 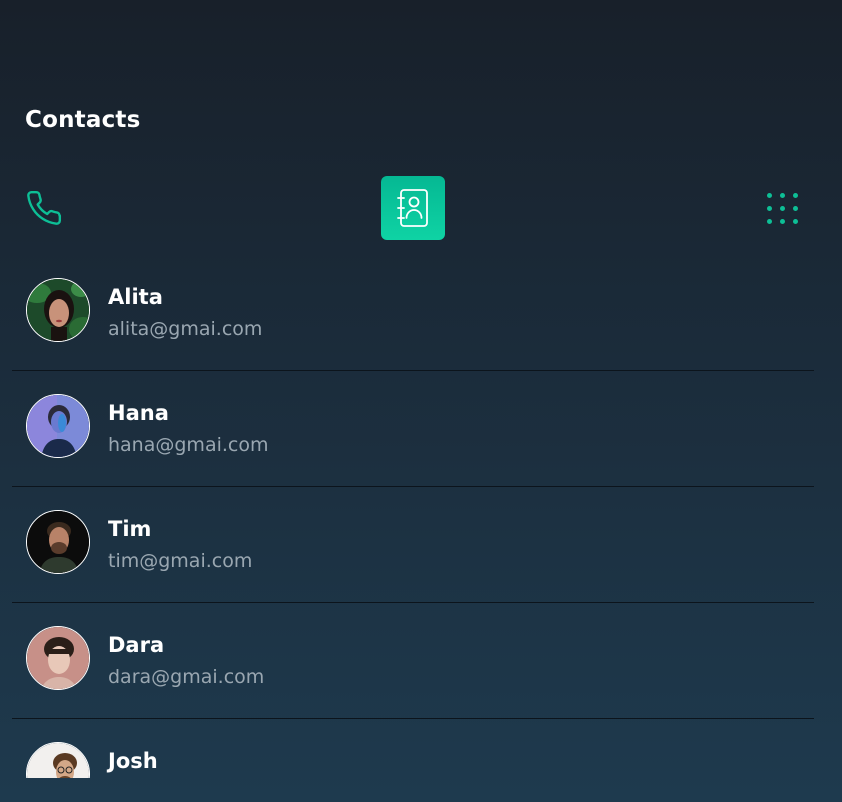 What do you see at coordinates (188, 445) in the screenshot?
I see `contact-email: hana@gmai.com` at bounding box center [188, 445].